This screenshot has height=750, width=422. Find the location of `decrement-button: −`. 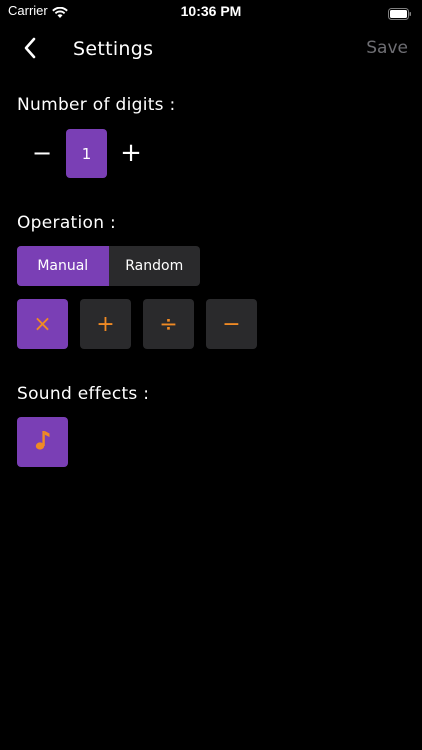

decrement-button: − is located at coordinates (42, 153).